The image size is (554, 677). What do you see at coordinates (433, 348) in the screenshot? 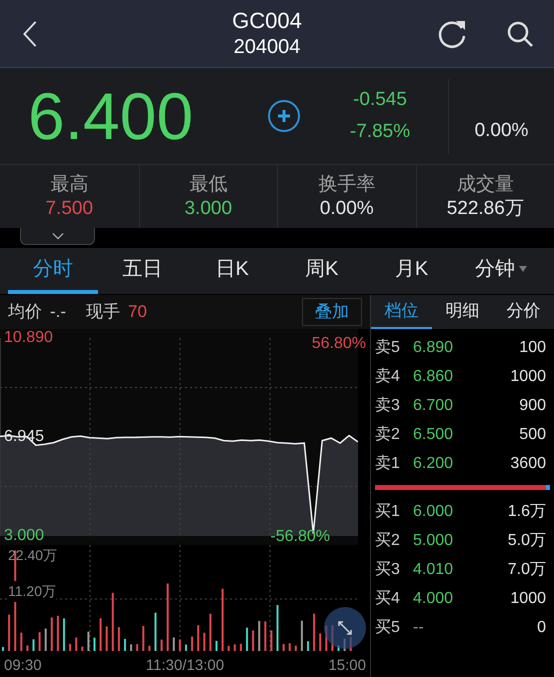
I see `order-price: 6.890` at bounding box center [433, 348].